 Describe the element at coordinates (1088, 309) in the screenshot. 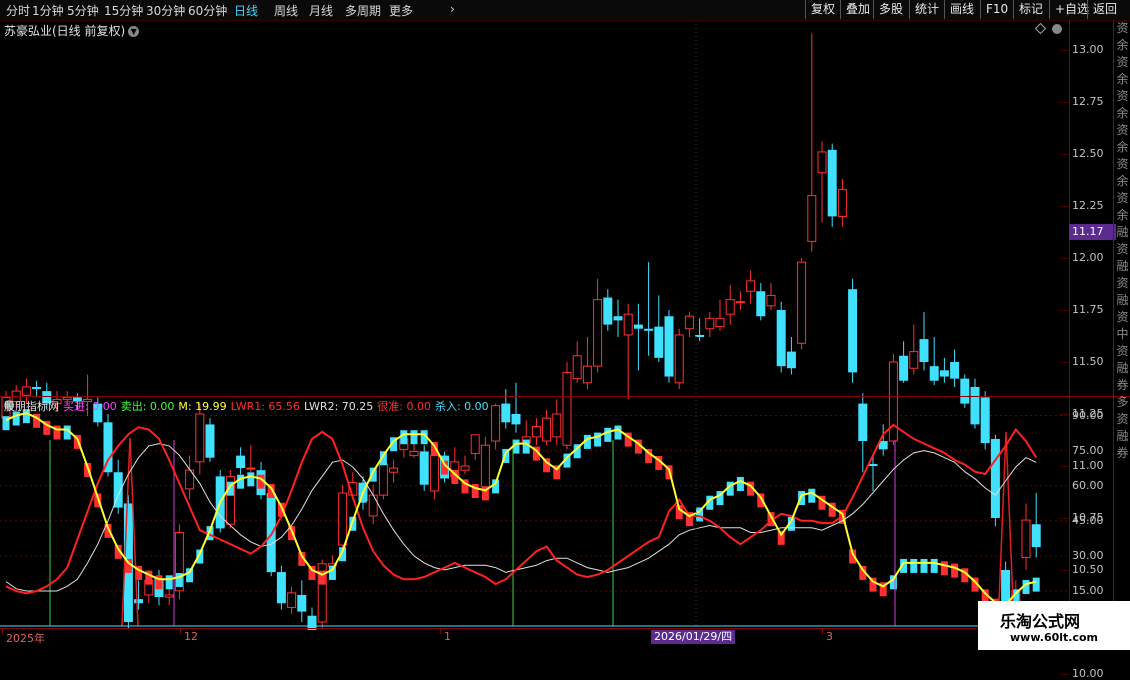

I see `price-axis-label: 11.75` at that location.